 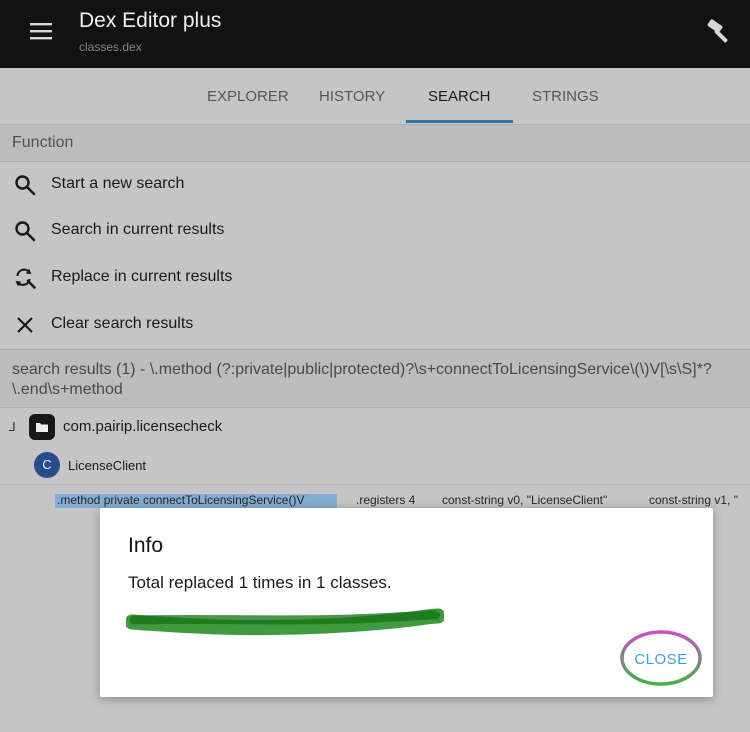 What do you see at coordinates (285, 622) in the screenshot?
I see `redaction-scribble` at bounding box center [285, 622].